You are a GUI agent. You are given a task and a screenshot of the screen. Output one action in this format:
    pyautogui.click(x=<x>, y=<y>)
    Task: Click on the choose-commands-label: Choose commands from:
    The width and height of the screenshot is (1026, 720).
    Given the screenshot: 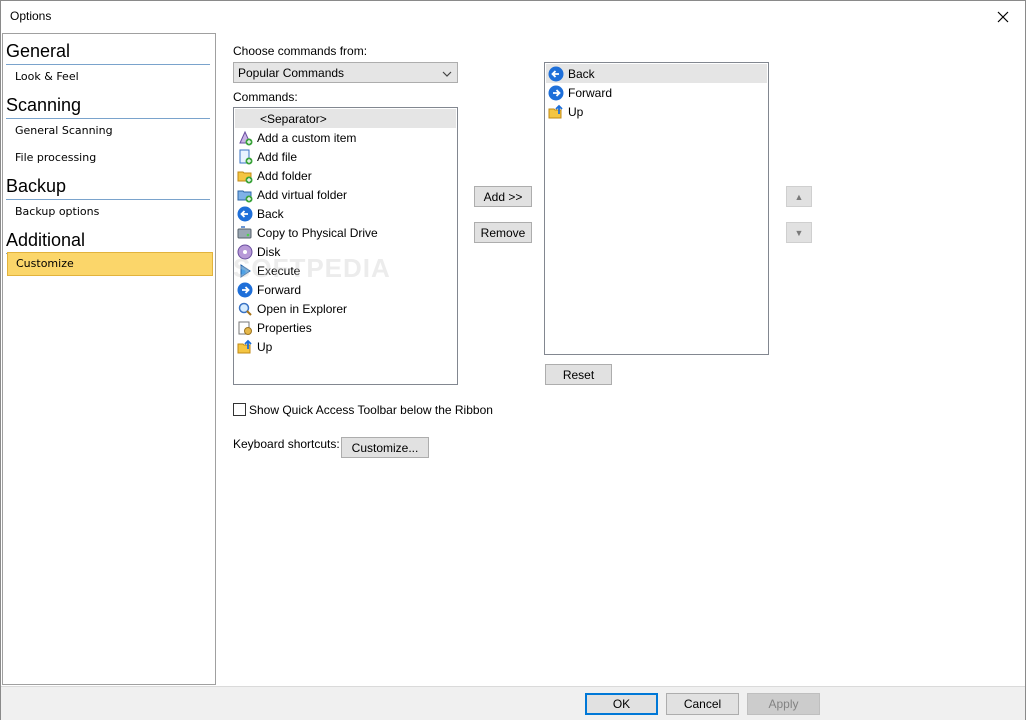 What is the action you would take?
    pyautogui.click(x=300, y=51)
    